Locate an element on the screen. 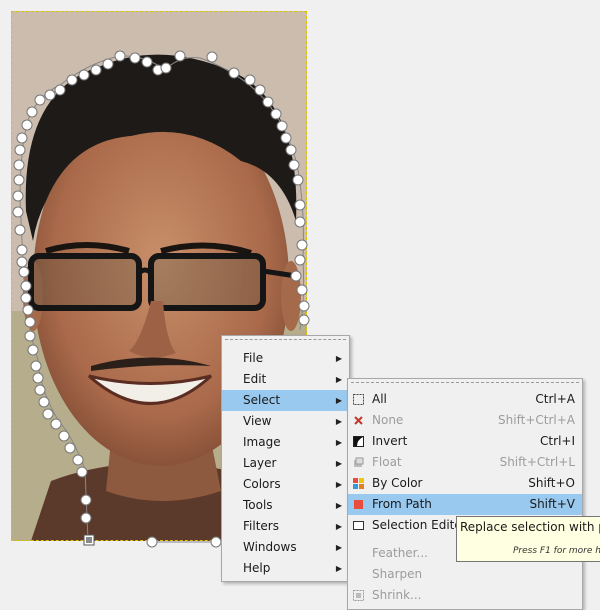  menu-item-windows: Windows ▶ is located at coordinates (285, 547).